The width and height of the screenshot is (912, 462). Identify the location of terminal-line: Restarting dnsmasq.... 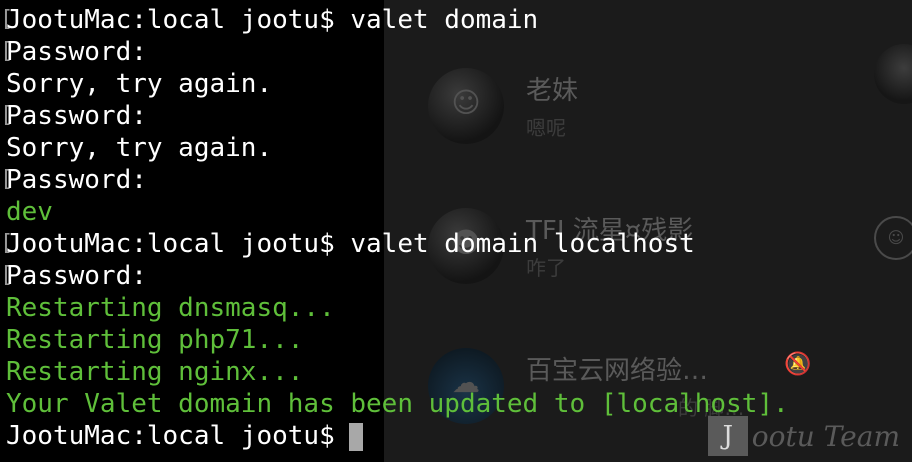
(456, 308).